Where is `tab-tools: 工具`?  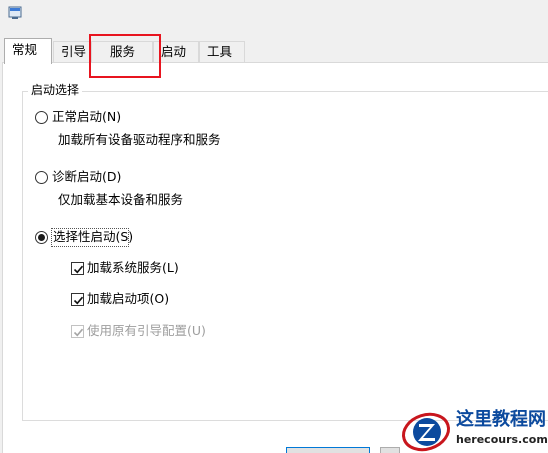 tab-tools: 工具 is located at coordinates (222, 51).